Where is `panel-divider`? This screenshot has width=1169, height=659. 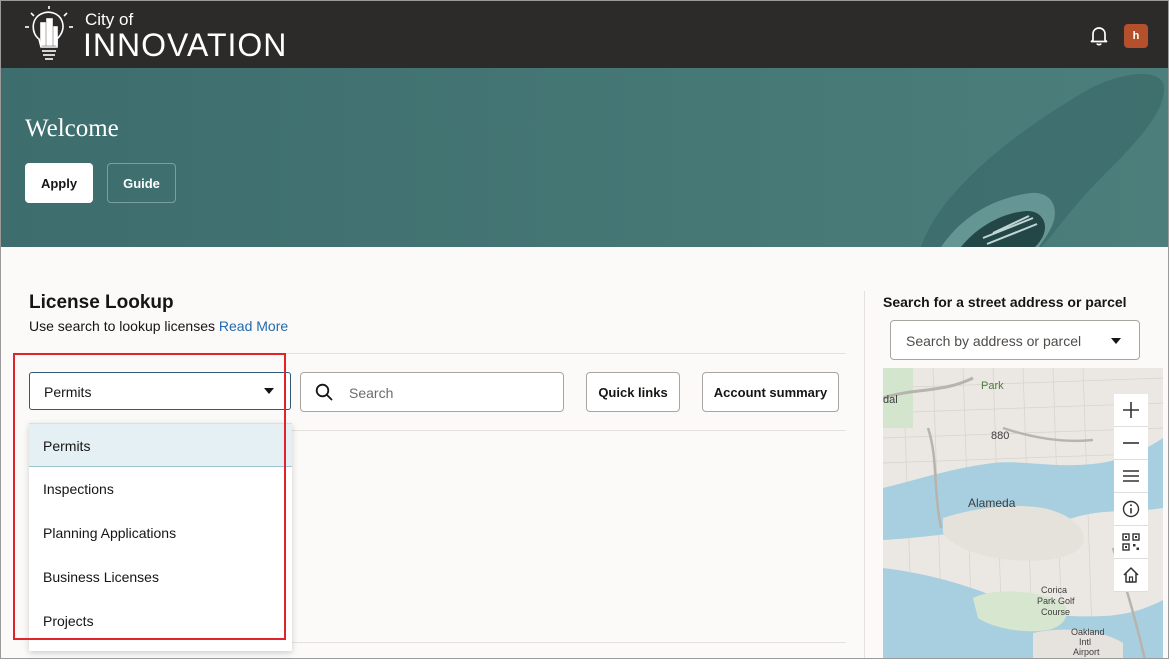 panel-divider is located at coordinates (864, 474).